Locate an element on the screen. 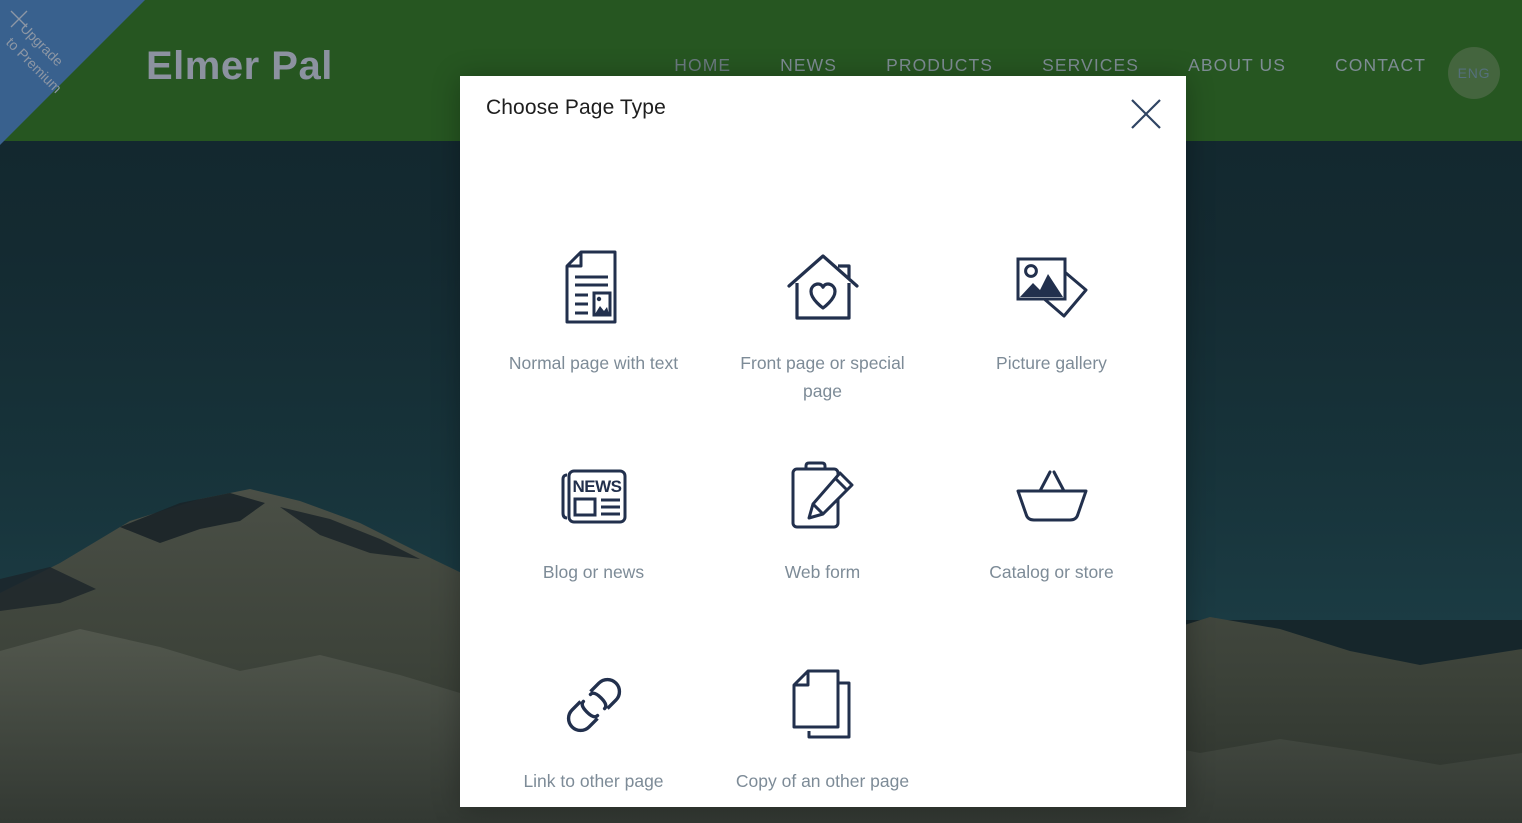  nav-item-news: NEWS is located at coordinates (808, 65).